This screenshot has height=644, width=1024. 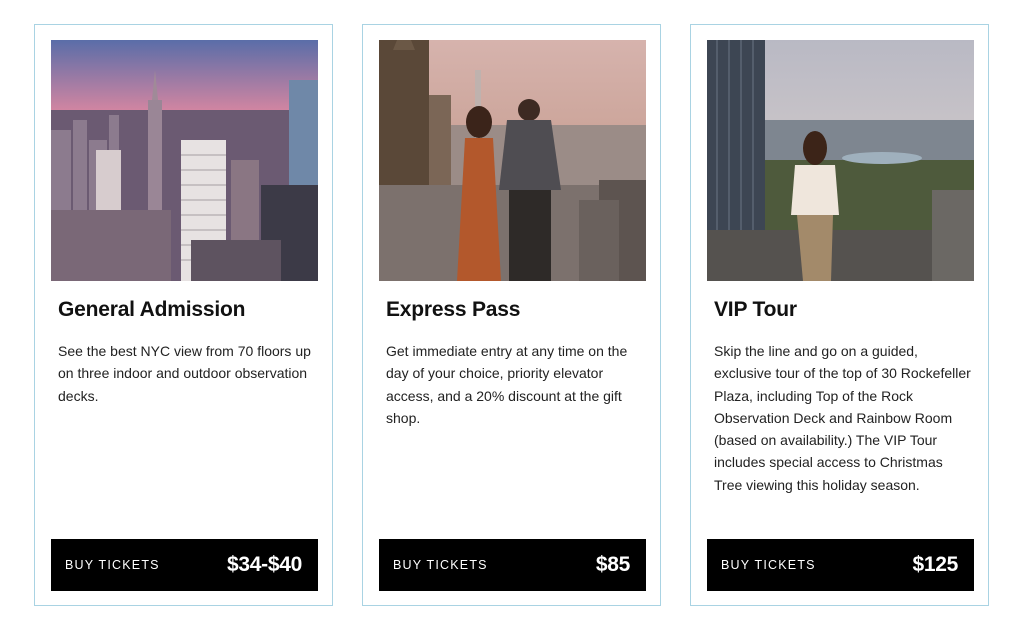 What do you see at coordinates (840, 160) in the screenshot?
I see `woman-central-park-view-photo` at bounding box center [840, 160].